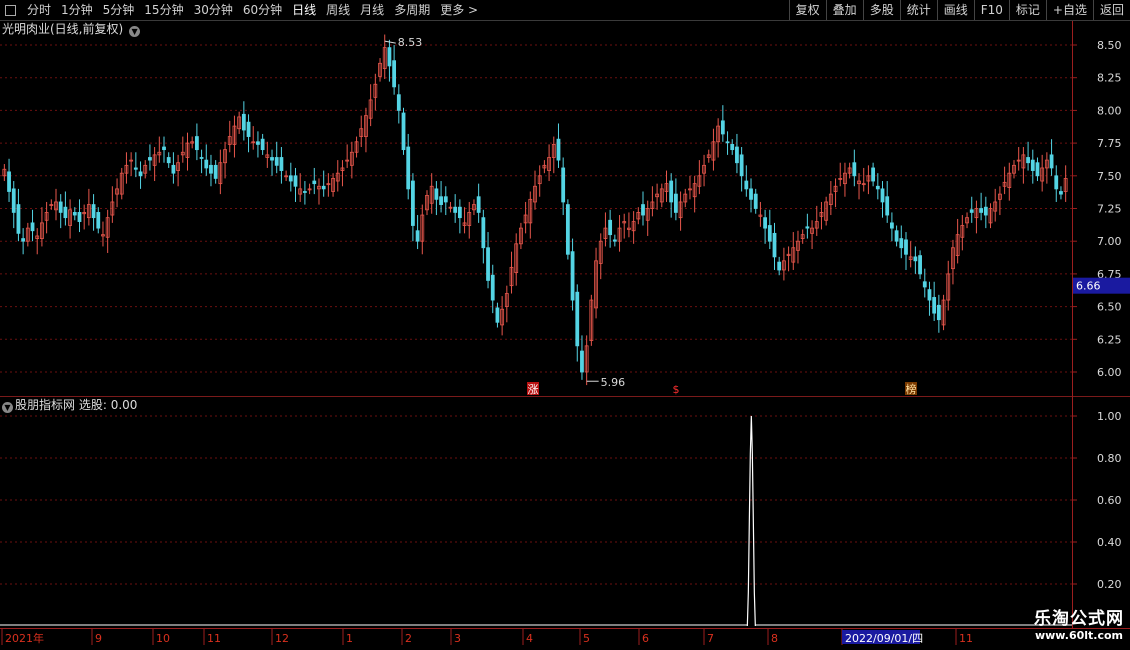  I want to click on date-label: 1, so click(349, 638).